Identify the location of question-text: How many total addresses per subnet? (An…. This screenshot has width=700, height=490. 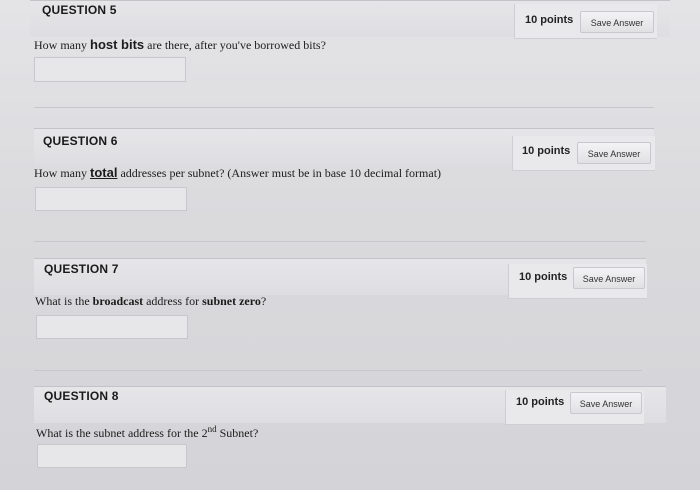
(237, 173).